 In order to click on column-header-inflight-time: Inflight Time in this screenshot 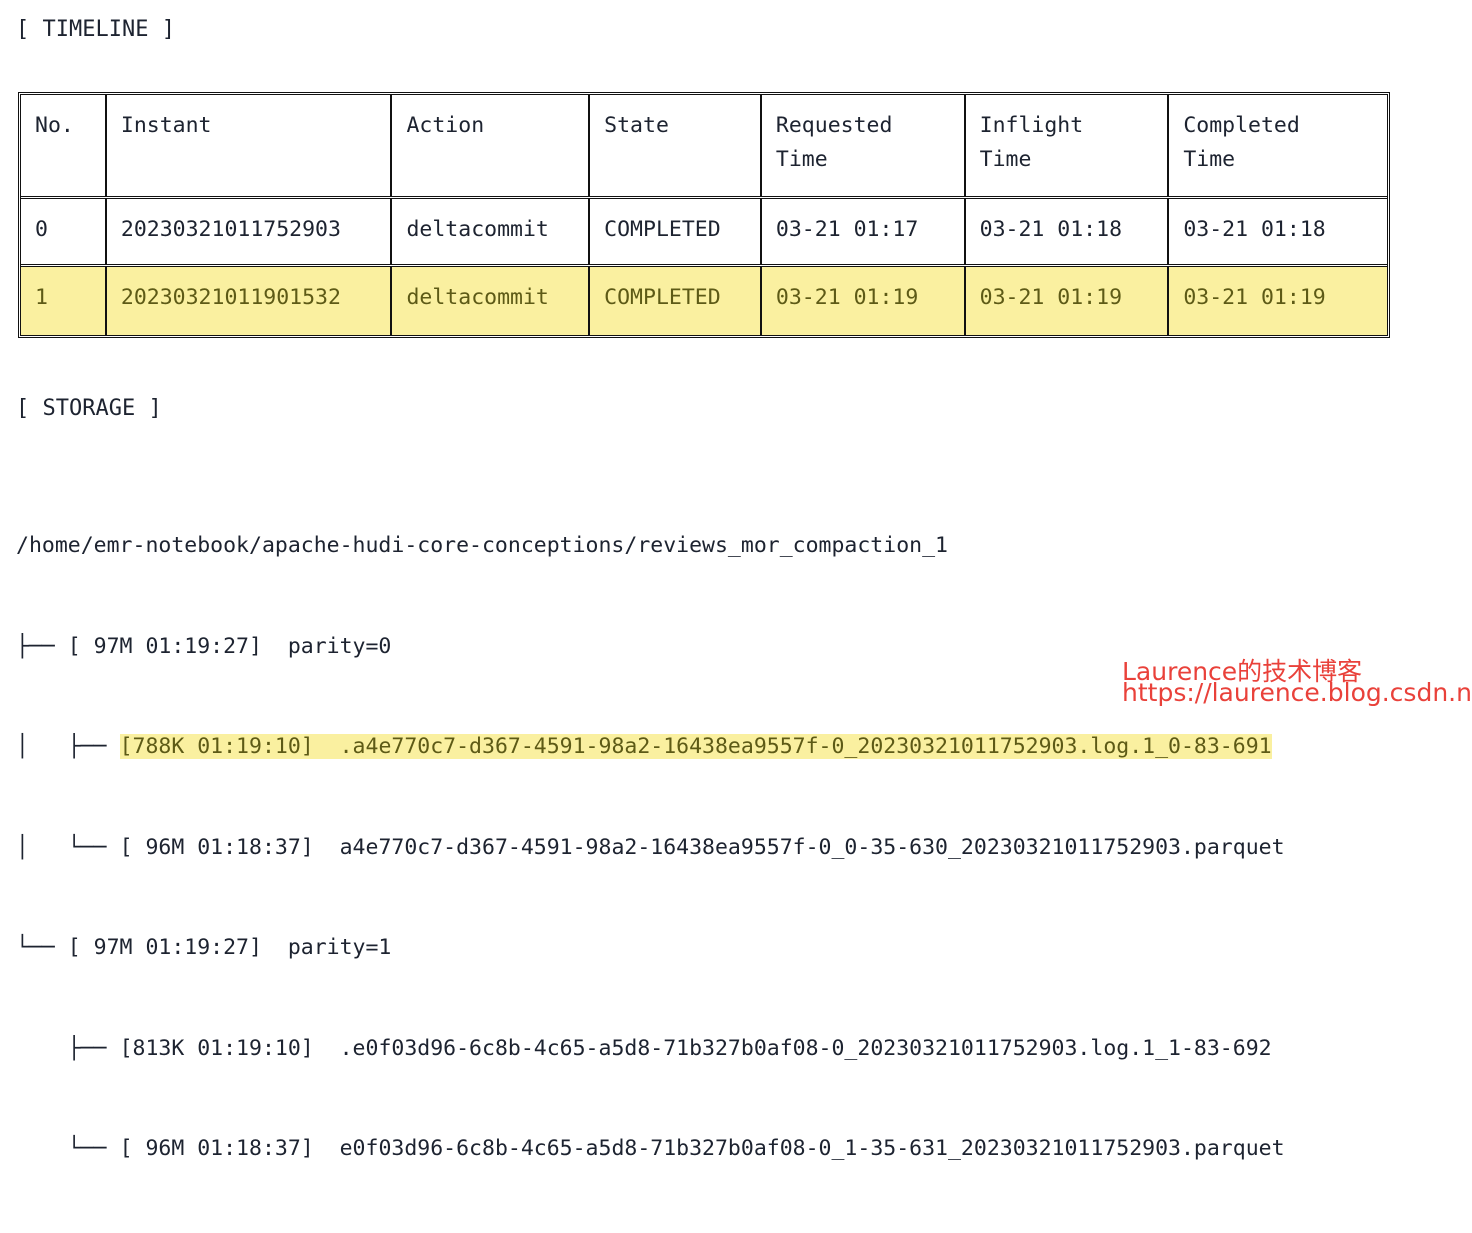, I will do `click(1068, 145)`.